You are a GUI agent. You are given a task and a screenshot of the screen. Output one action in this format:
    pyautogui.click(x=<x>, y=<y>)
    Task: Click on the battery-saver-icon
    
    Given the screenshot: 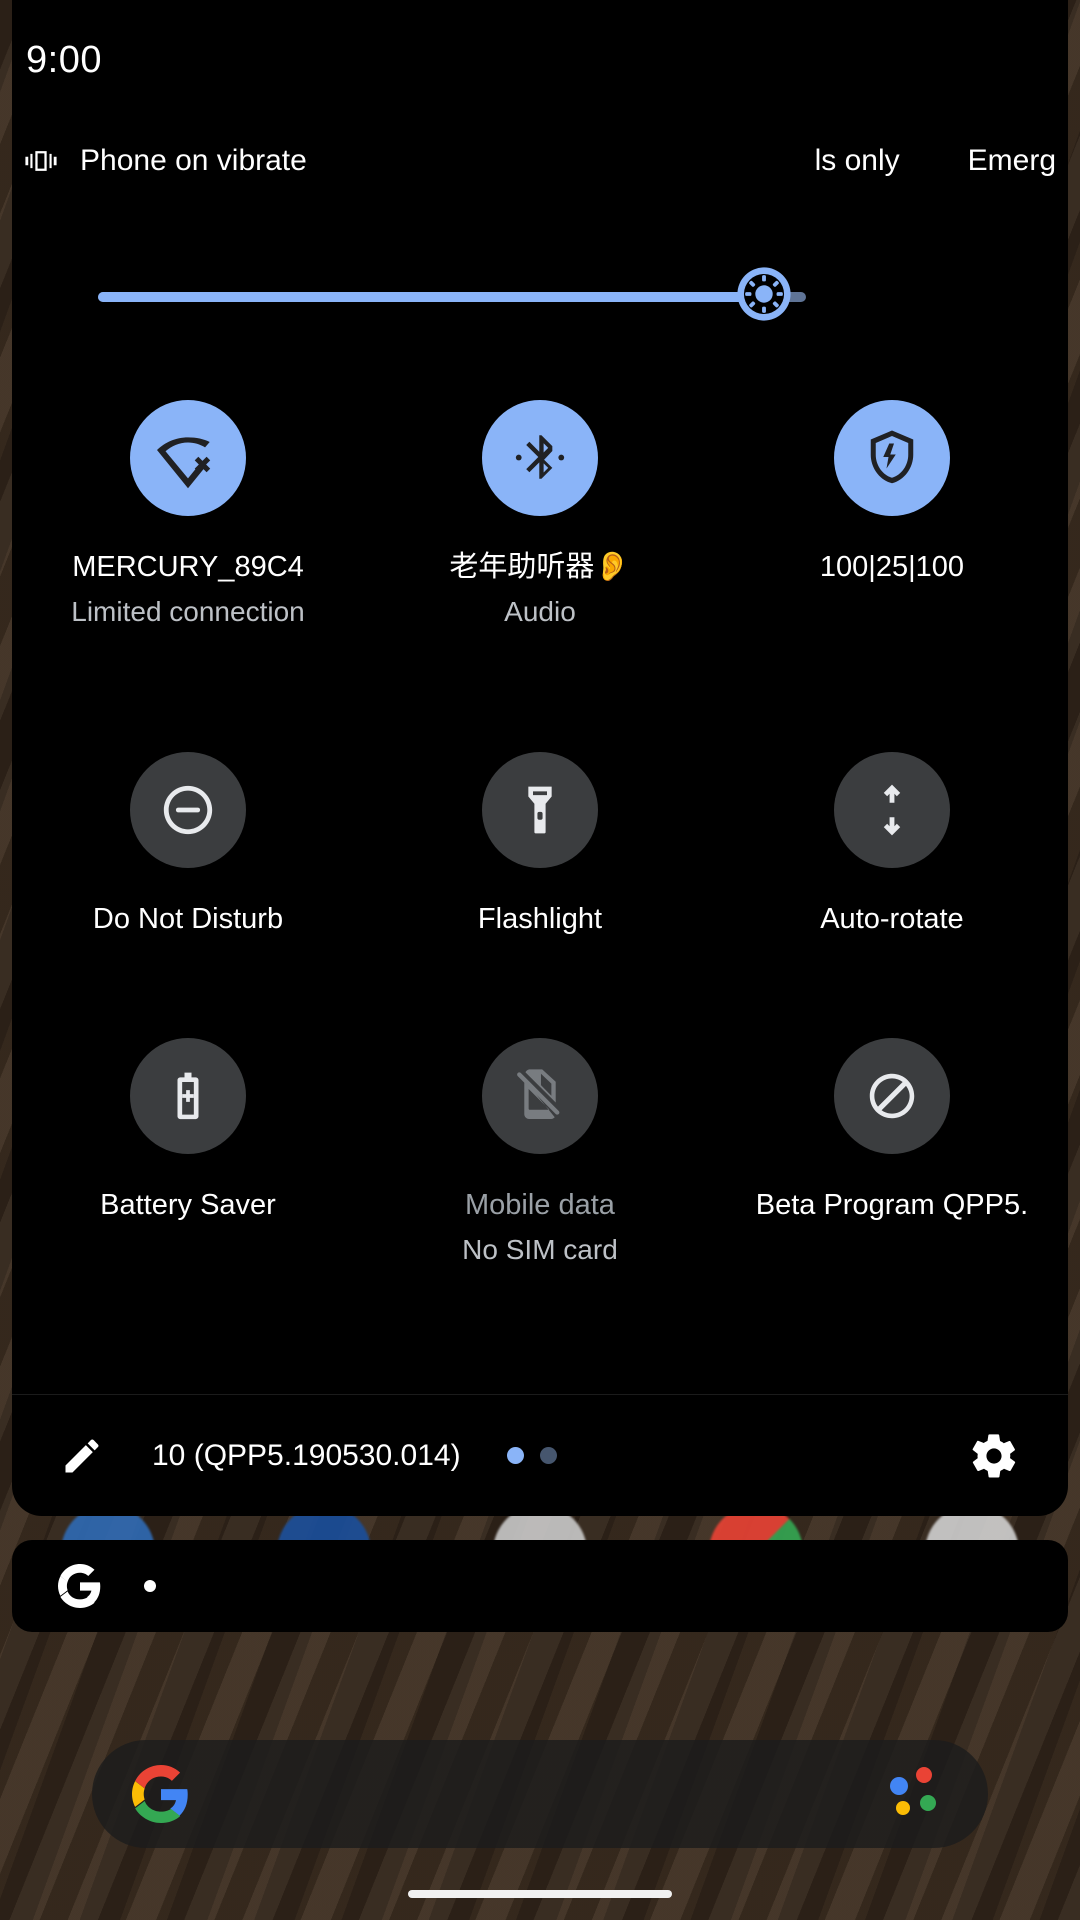 What is the action you would take?
    pyautogui.click(x=188, y=1096)
    